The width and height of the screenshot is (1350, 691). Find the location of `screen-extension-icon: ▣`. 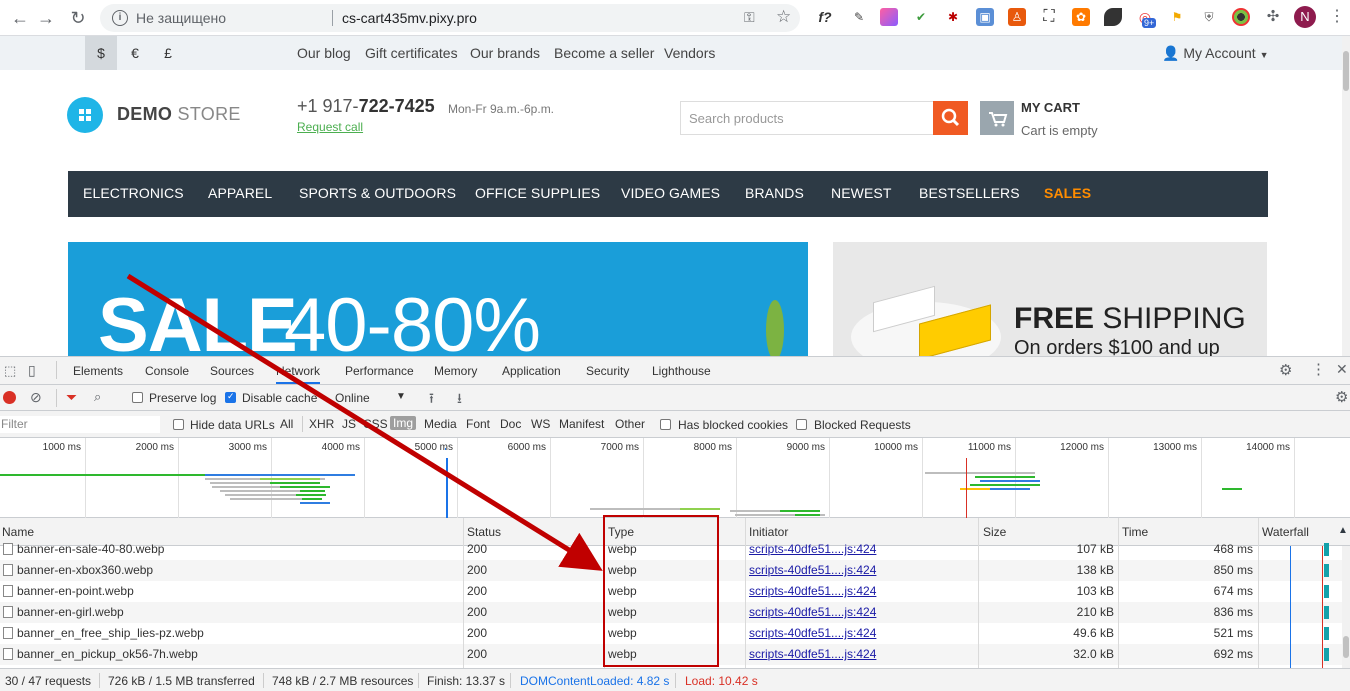

screen-extension-icon: ▣ is located at coordinates (985, 17).